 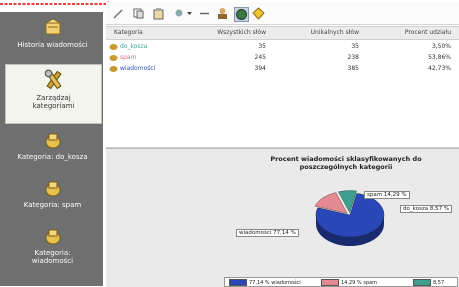 I want to click on slice-label-spam: spam 14,29 %, so click(x=387, y=195).